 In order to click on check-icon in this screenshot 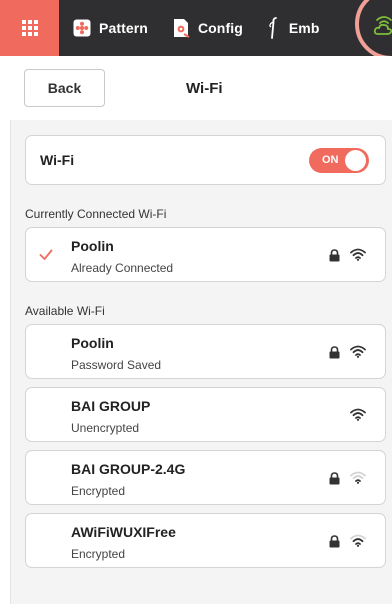, I will do `click(46, 257)`.